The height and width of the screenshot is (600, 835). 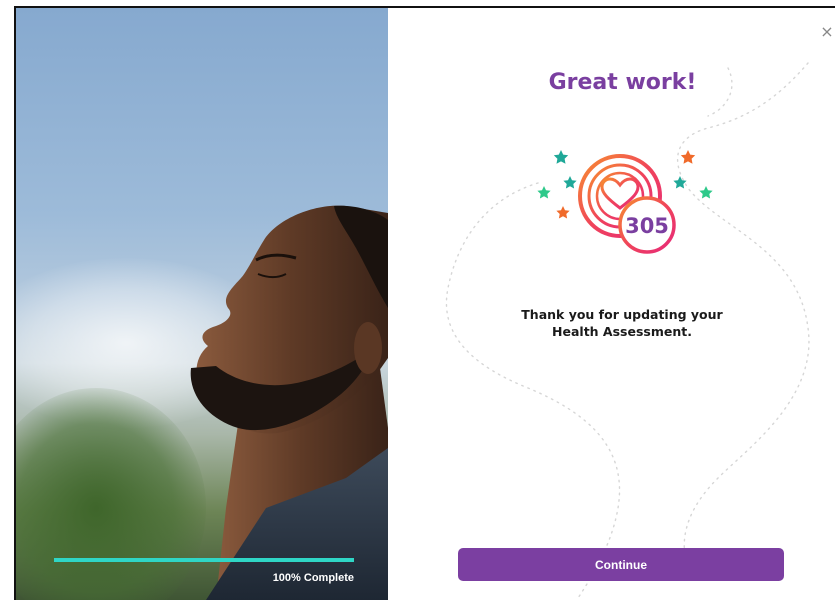 I want to click on close-icon: ×, so click(x=827, y=31).